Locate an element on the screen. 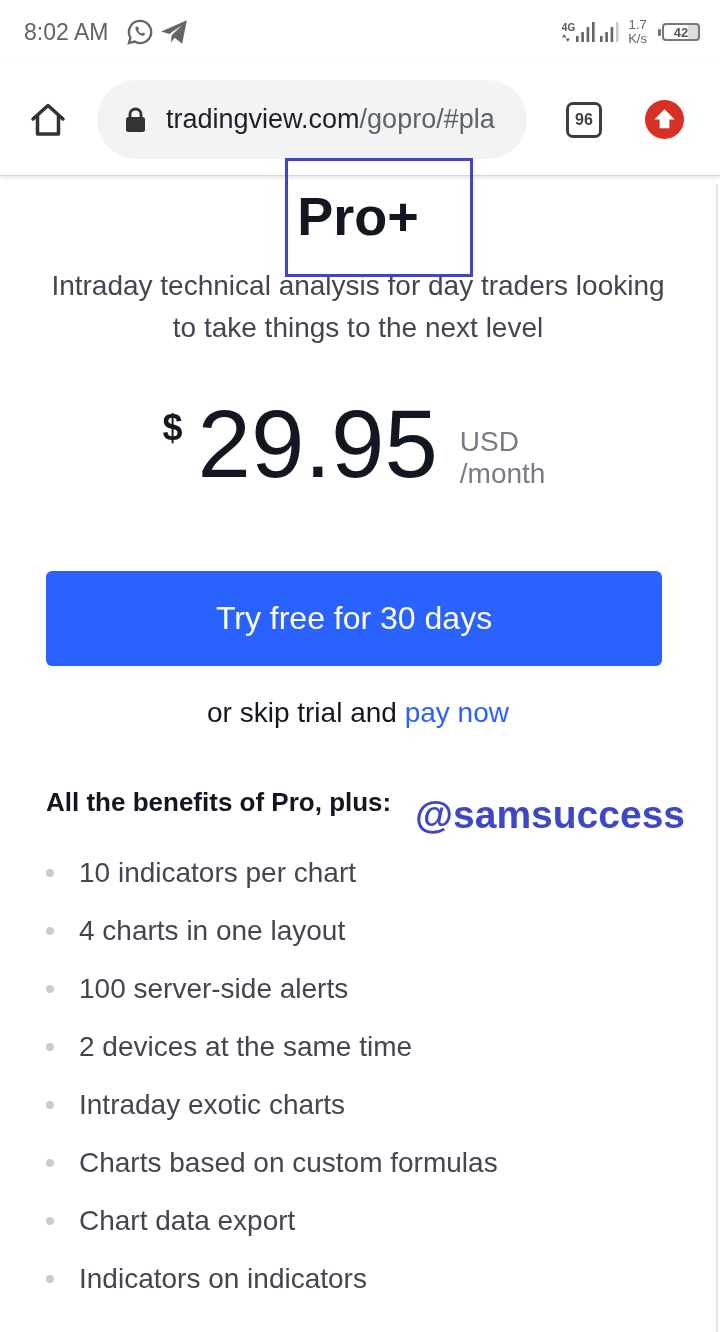 The image size is (720, 1332). network-type-label: 4G is located at coordinates (568, 28).